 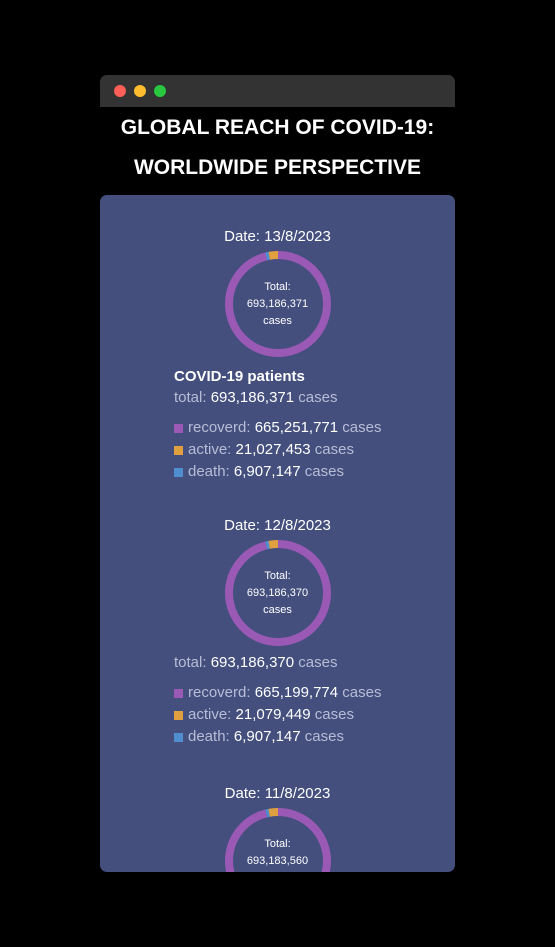 What do you see at coordinates (277, 167) in the screenshot?
I see `page-title-line2: WORLDWIDE PERSPECTIVE` at bounding box center [277, 167].